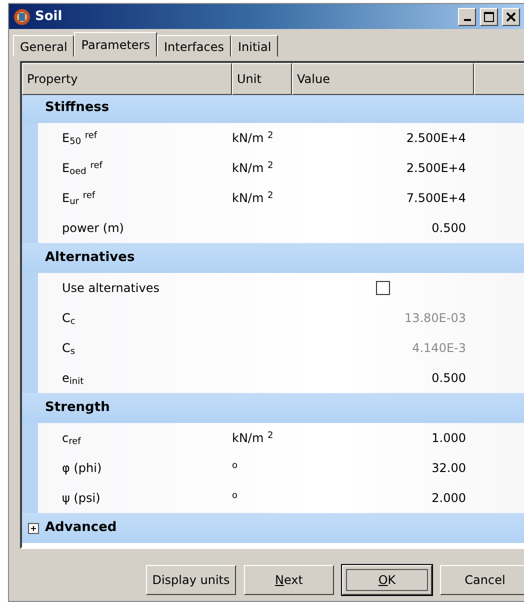  What do you see at coordinates (262, 79) in the screenshot?
I see `column-header: Unit` at bounding box center [262, 79].